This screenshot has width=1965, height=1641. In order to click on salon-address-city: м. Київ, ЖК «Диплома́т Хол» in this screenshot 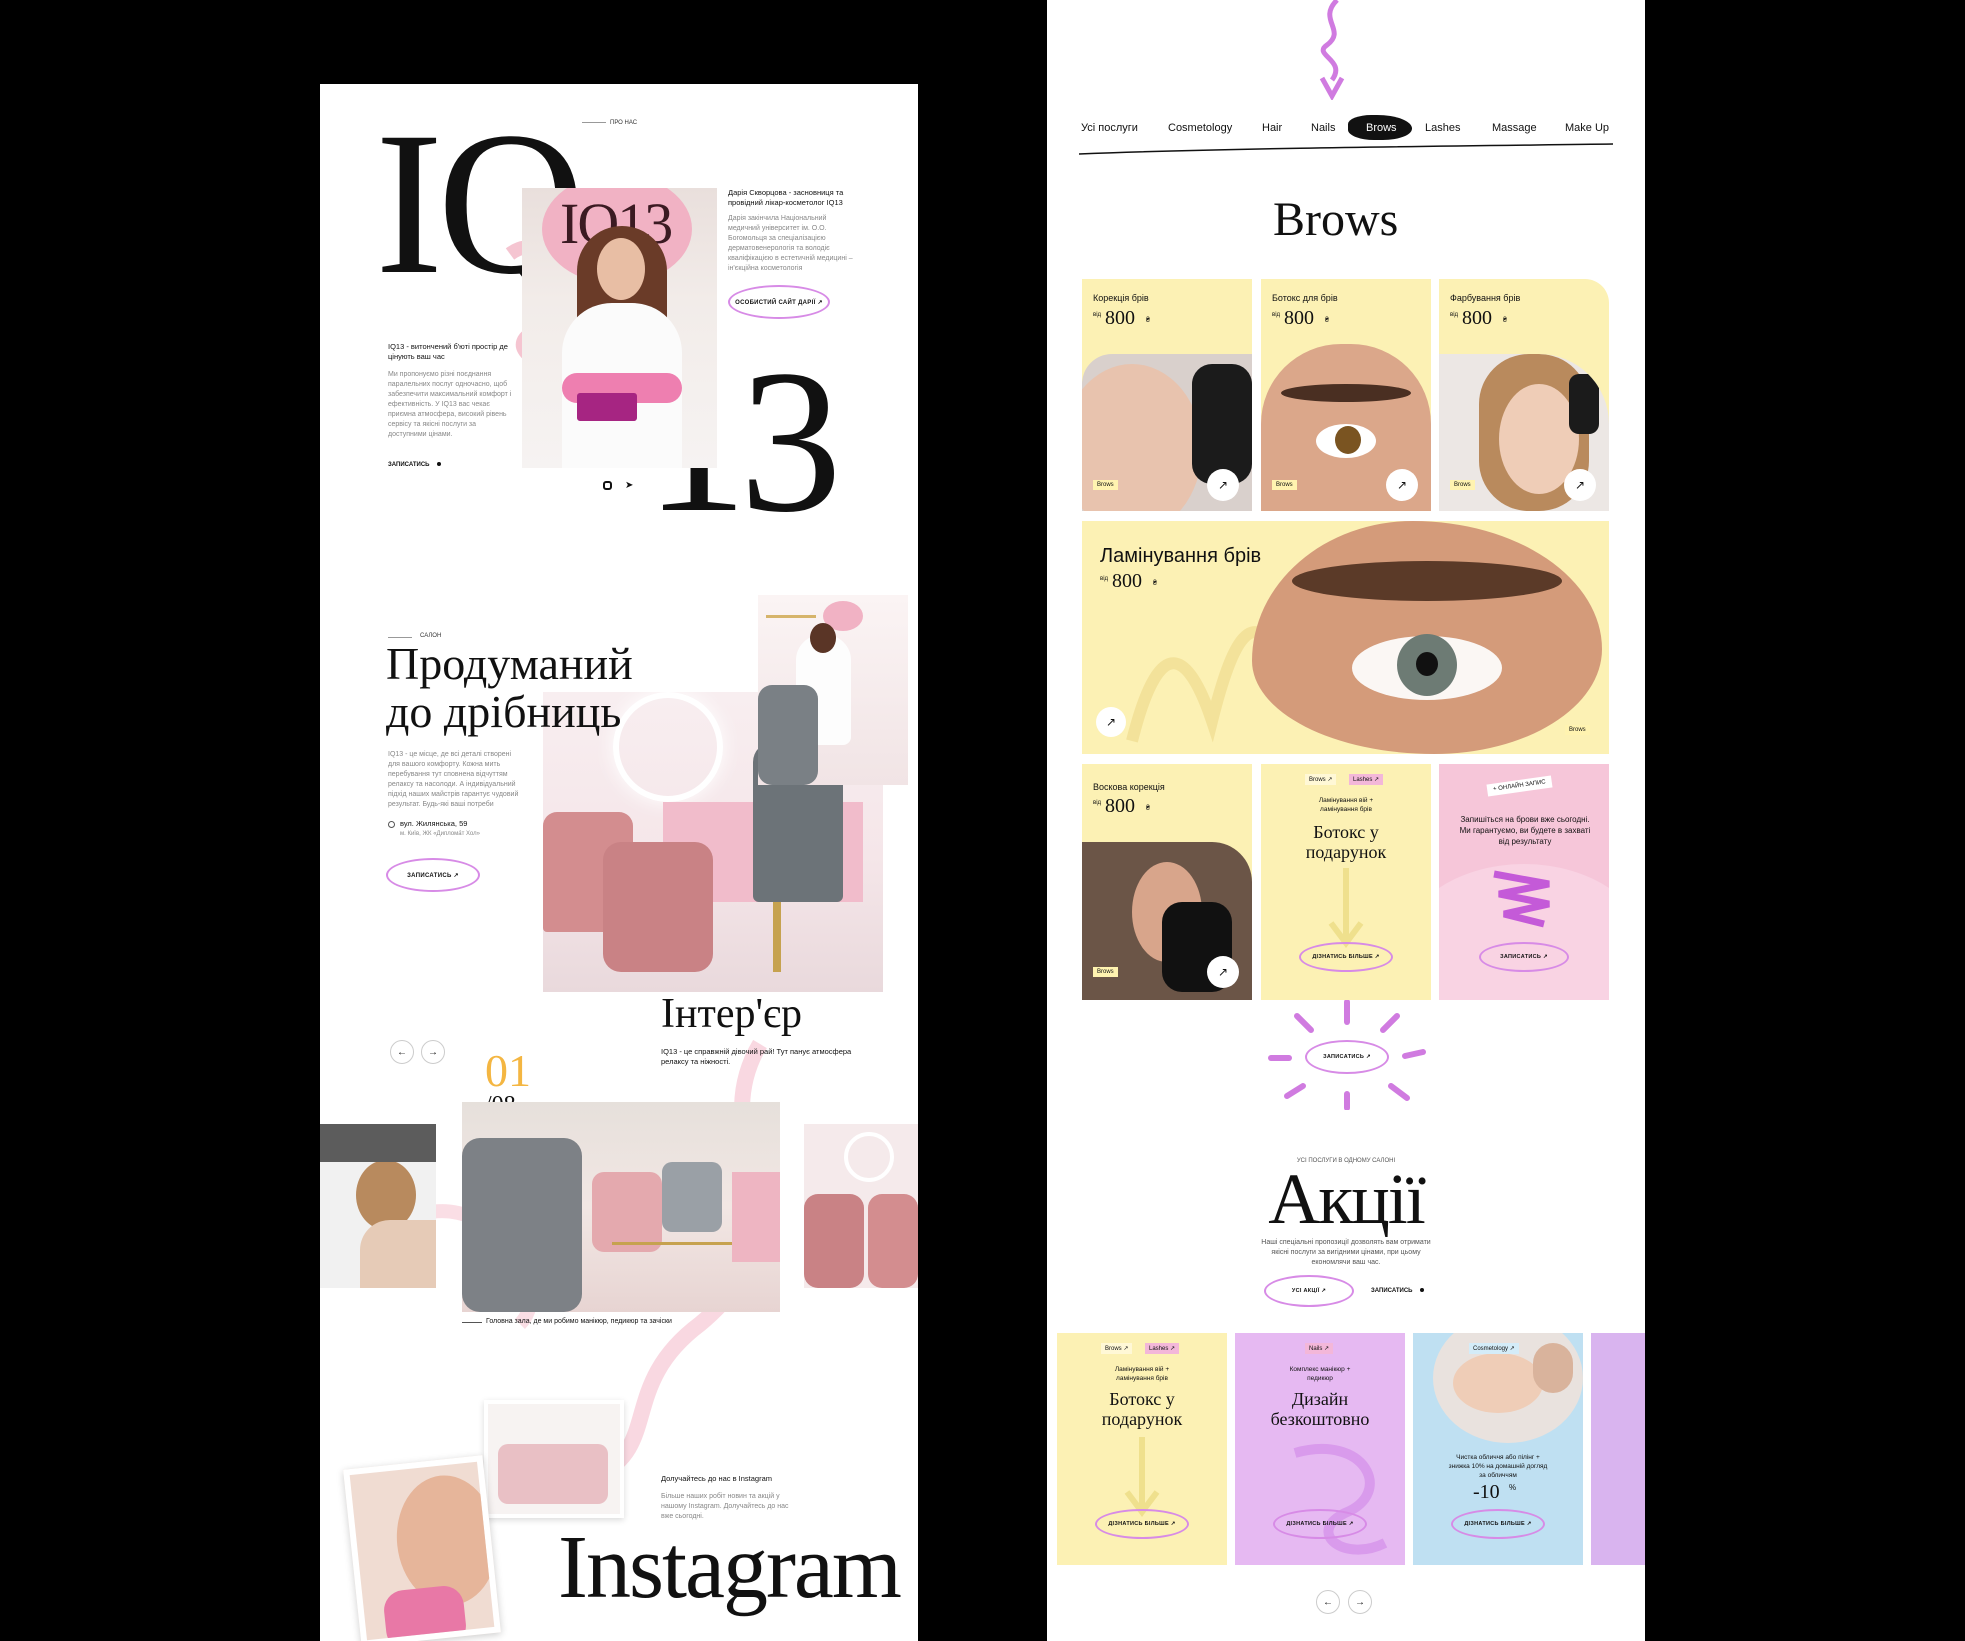, I will do `click(440, 834)`.